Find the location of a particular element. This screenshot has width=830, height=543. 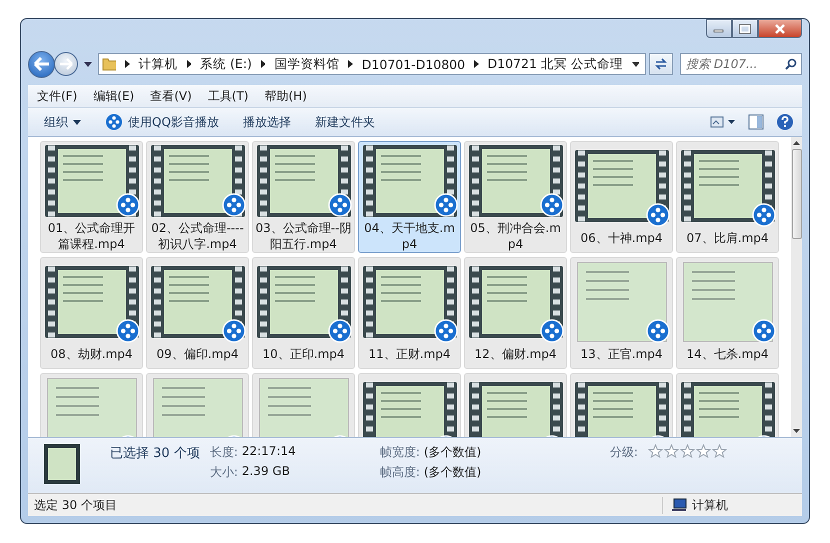

close-button is located at coordinates (780, 28).